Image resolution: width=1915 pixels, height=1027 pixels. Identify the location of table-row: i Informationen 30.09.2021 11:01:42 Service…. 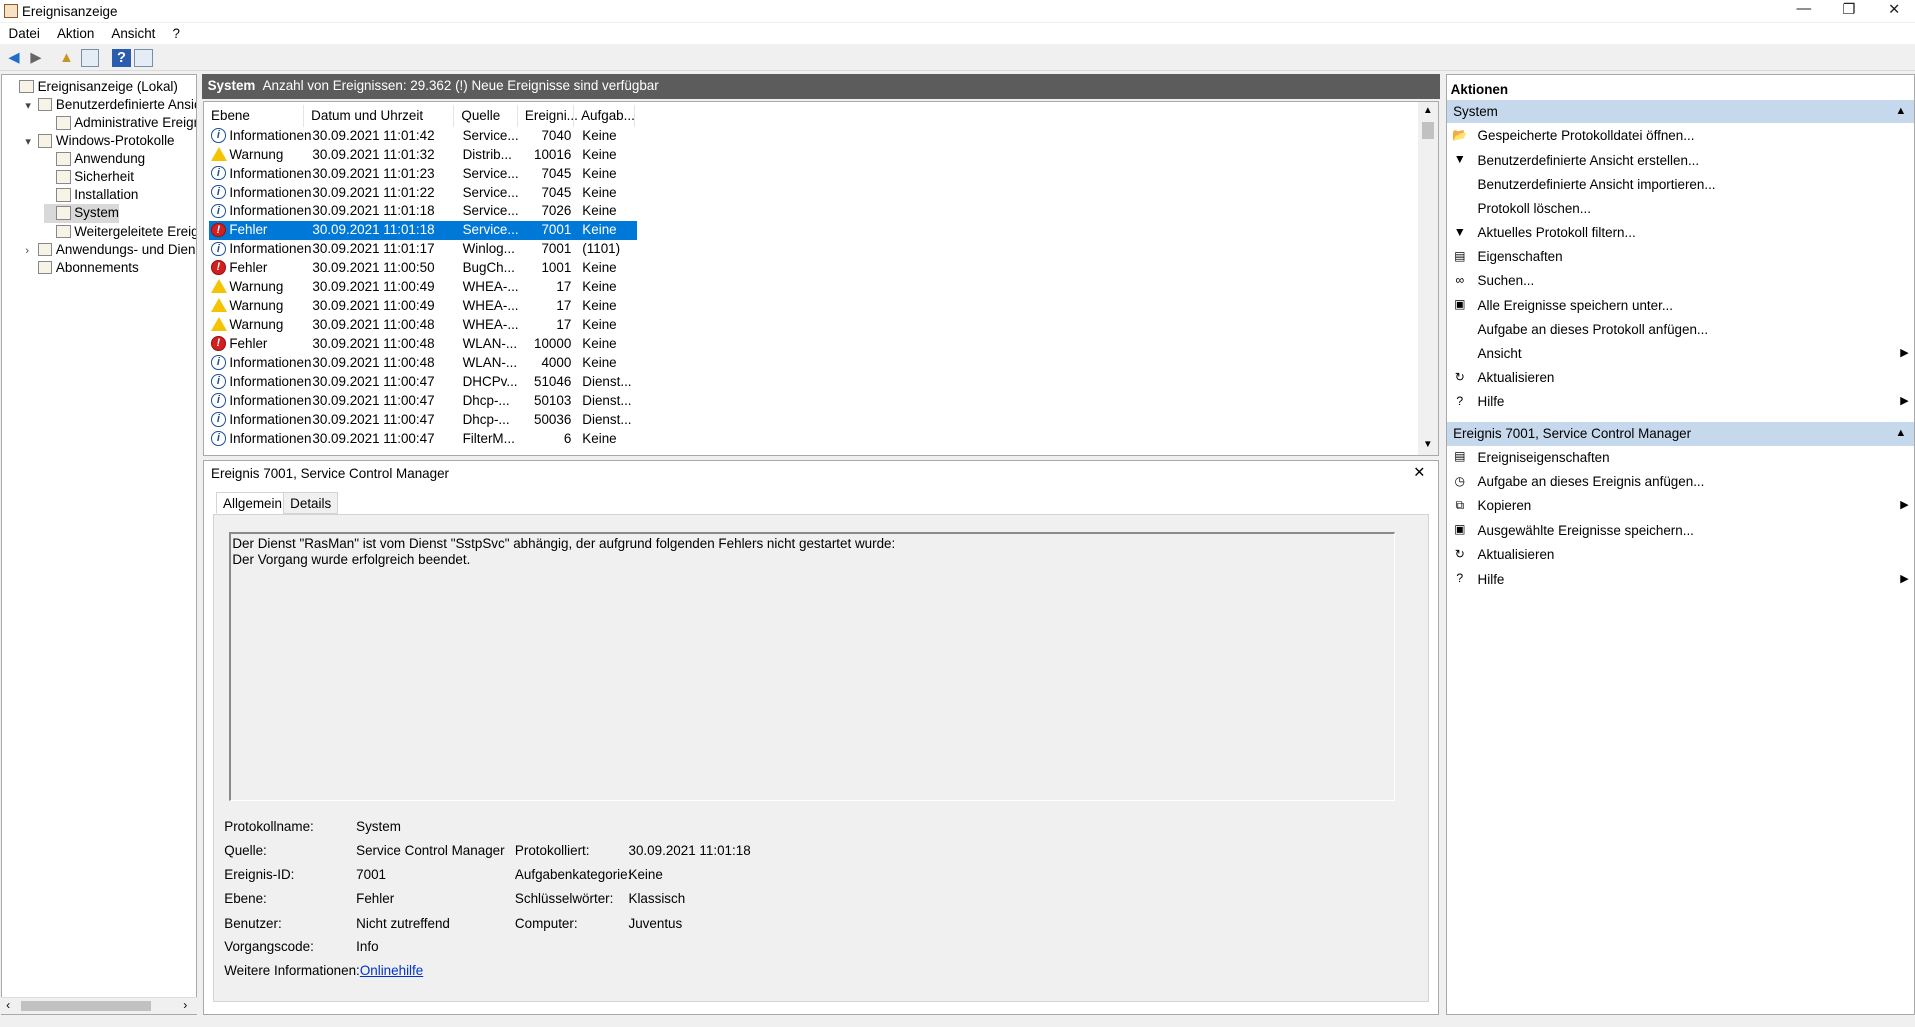
(423, 136).